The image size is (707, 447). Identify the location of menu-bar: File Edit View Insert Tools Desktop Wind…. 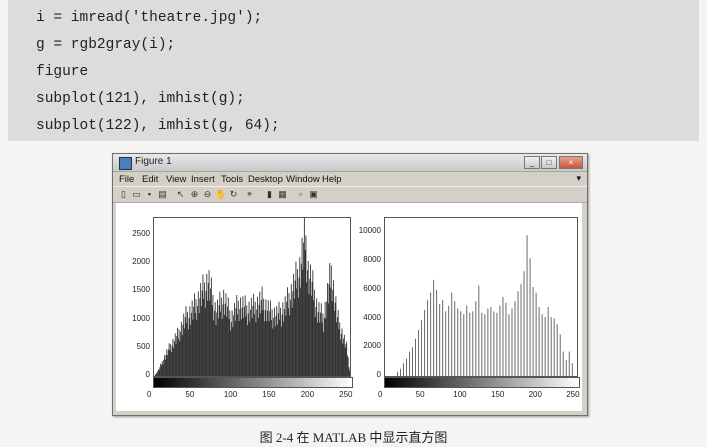
(350, 179).